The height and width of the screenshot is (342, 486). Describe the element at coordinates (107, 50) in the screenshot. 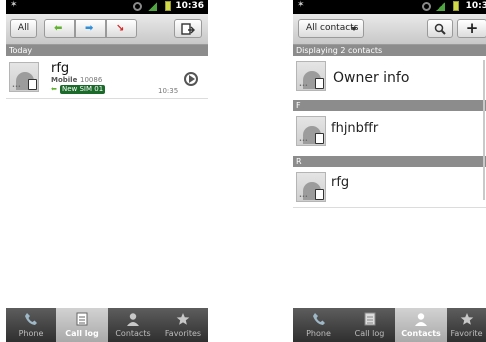

I see `section-header-today: Today` at that location.